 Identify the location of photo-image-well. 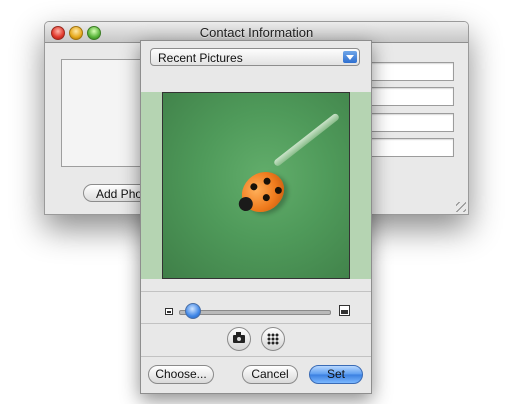
(105, 113).